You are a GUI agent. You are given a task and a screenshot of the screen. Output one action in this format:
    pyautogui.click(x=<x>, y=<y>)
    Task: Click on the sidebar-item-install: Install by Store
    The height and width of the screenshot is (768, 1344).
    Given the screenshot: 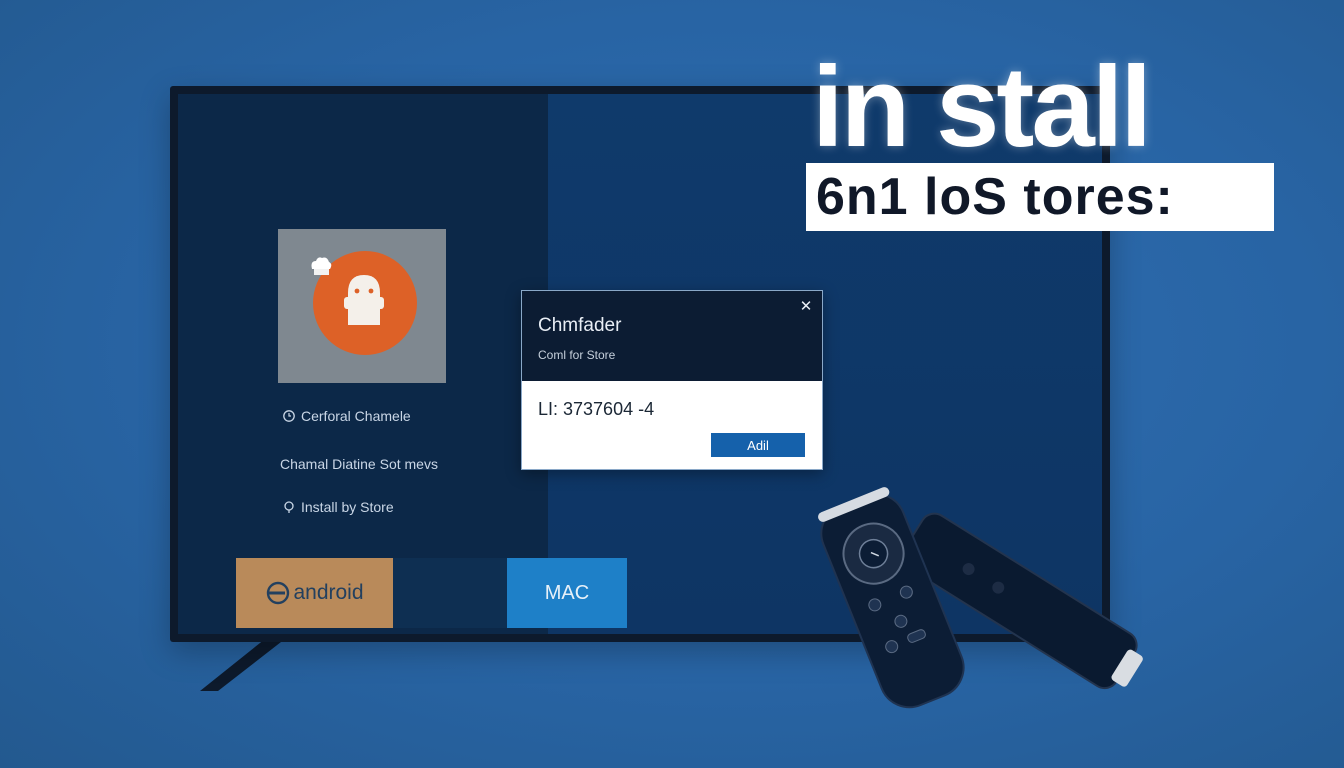 What is the action you would take?
    pyautogui.click(x=338, y=507)
    